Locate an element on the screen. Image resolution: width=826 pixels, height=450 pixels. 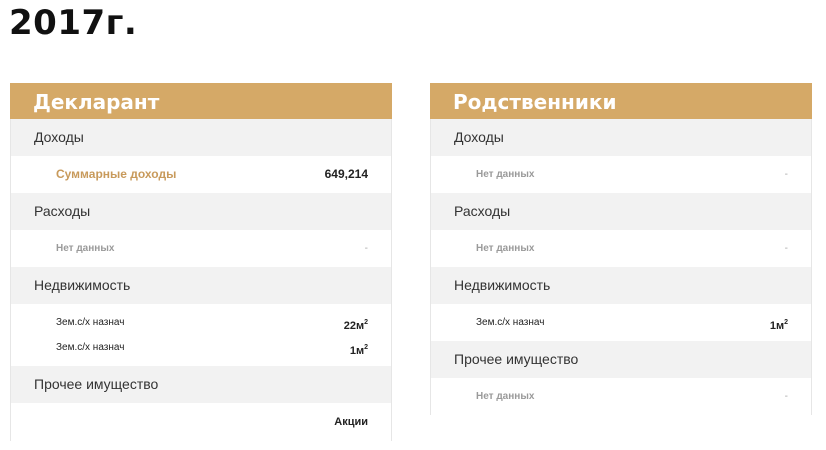
relatives-realty-item: Зем.с/х назнач 1м2 is located at coordinates (621, 322).